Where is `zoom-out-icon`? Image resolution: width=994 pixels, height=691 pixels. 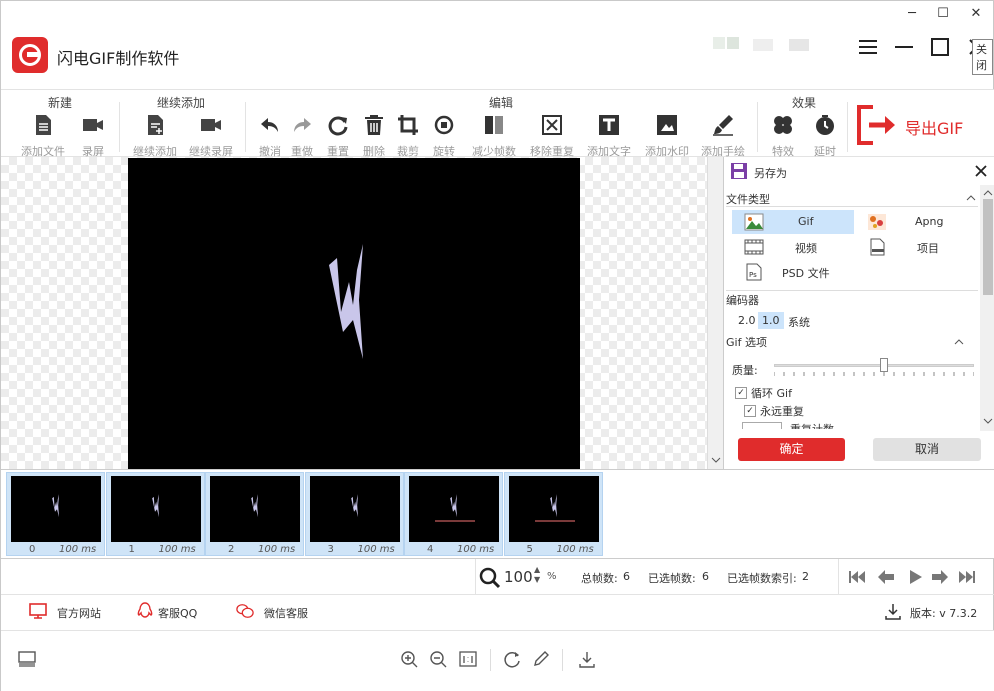
zoom-out-icon is located at coordinates (438, 659).